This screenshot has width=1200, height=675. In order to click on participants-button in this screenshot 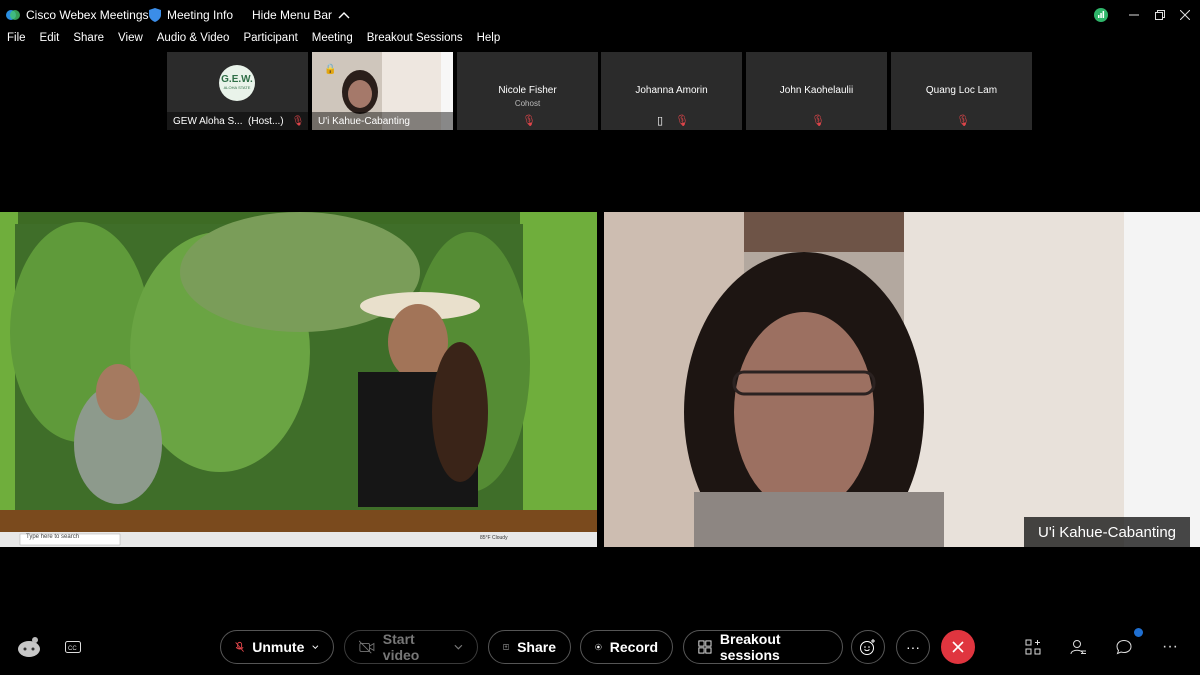, I will do `click(1078, 647)`.